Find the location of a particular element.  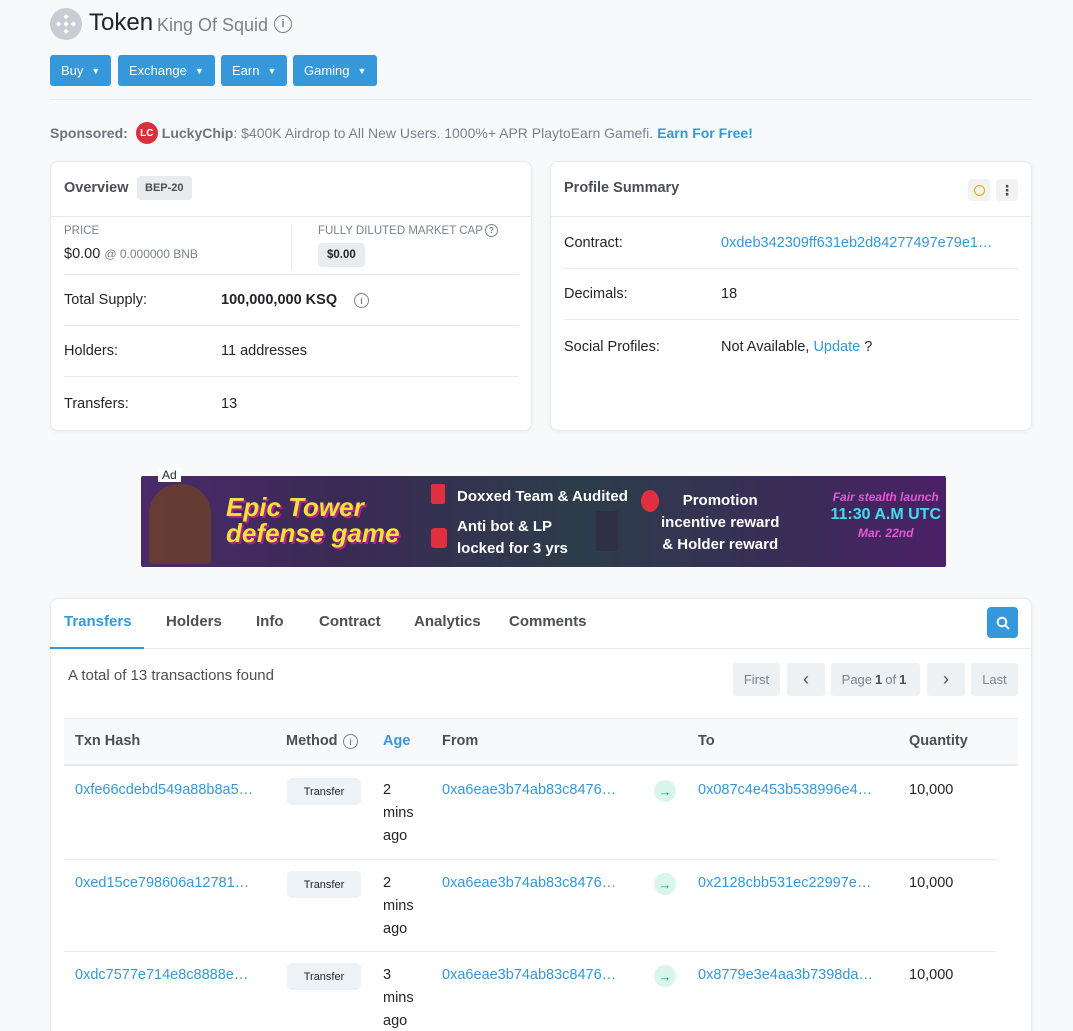

profile-title: Profile Summary is located at coordinates (622, 188).